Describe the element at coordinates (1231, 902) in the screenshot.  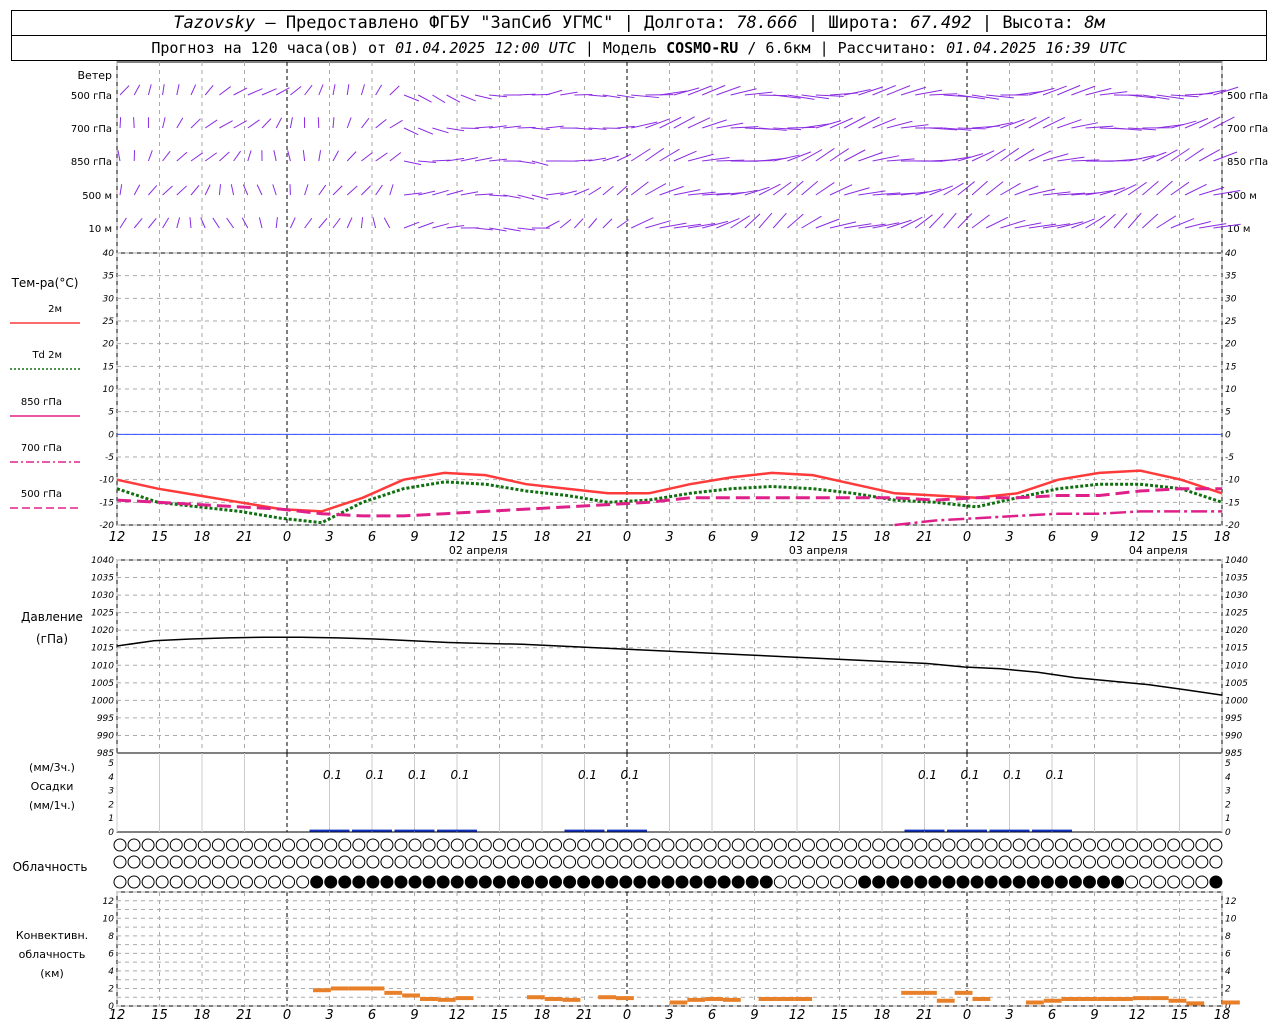
I see `conv-tick-label: 12` at that location.